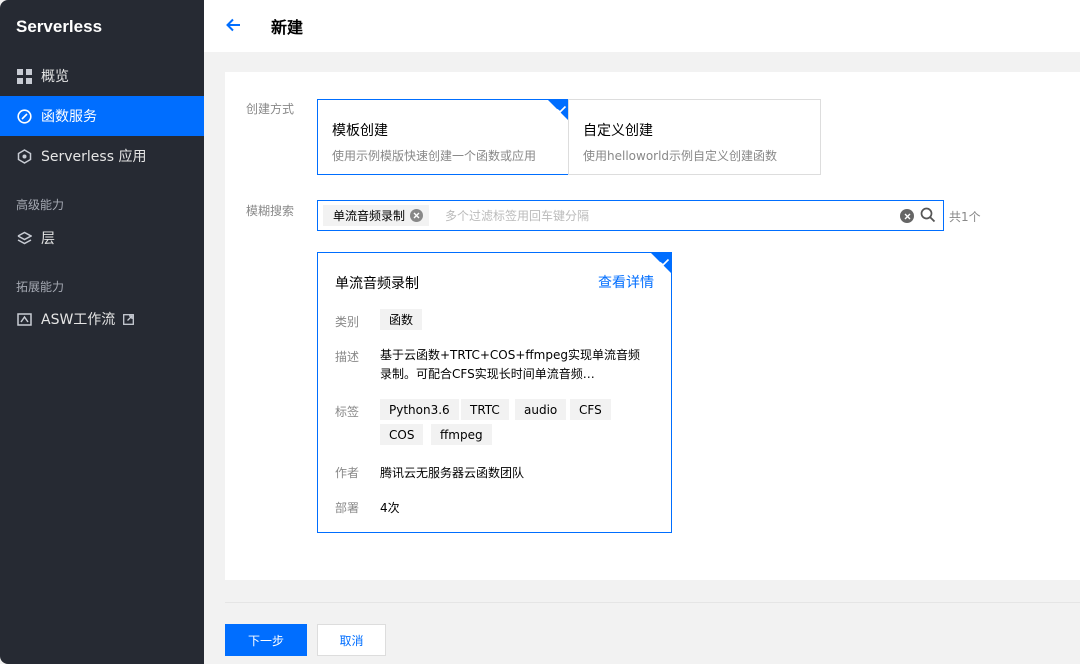 The width and height of the screenshot is (1080, 664). Describe the element at coordinates (360, 131) in the screenshot. I see `method-title: 模板创建` at that location.